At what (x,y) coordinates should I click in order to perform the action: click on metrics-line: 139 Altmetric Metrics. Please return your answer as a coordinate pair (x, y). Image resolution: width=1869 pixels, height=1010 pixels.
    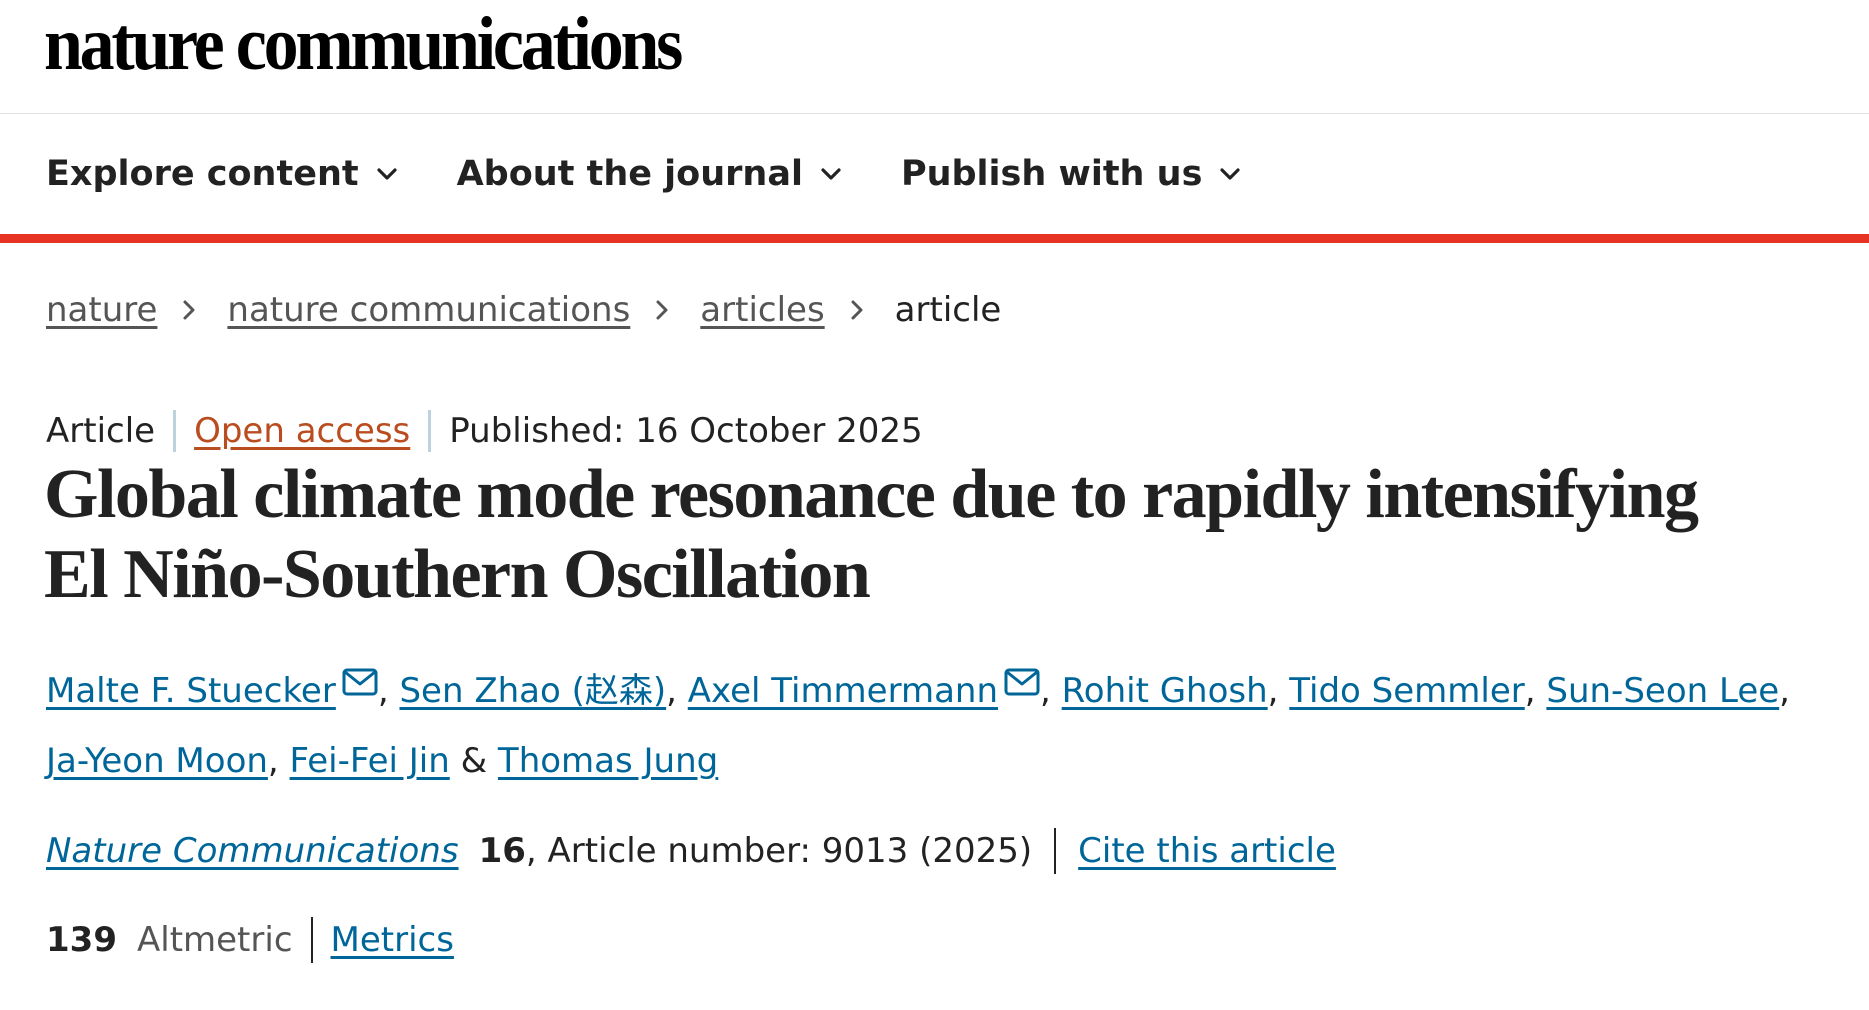
    Looking at the image, I should click on (250, 940).